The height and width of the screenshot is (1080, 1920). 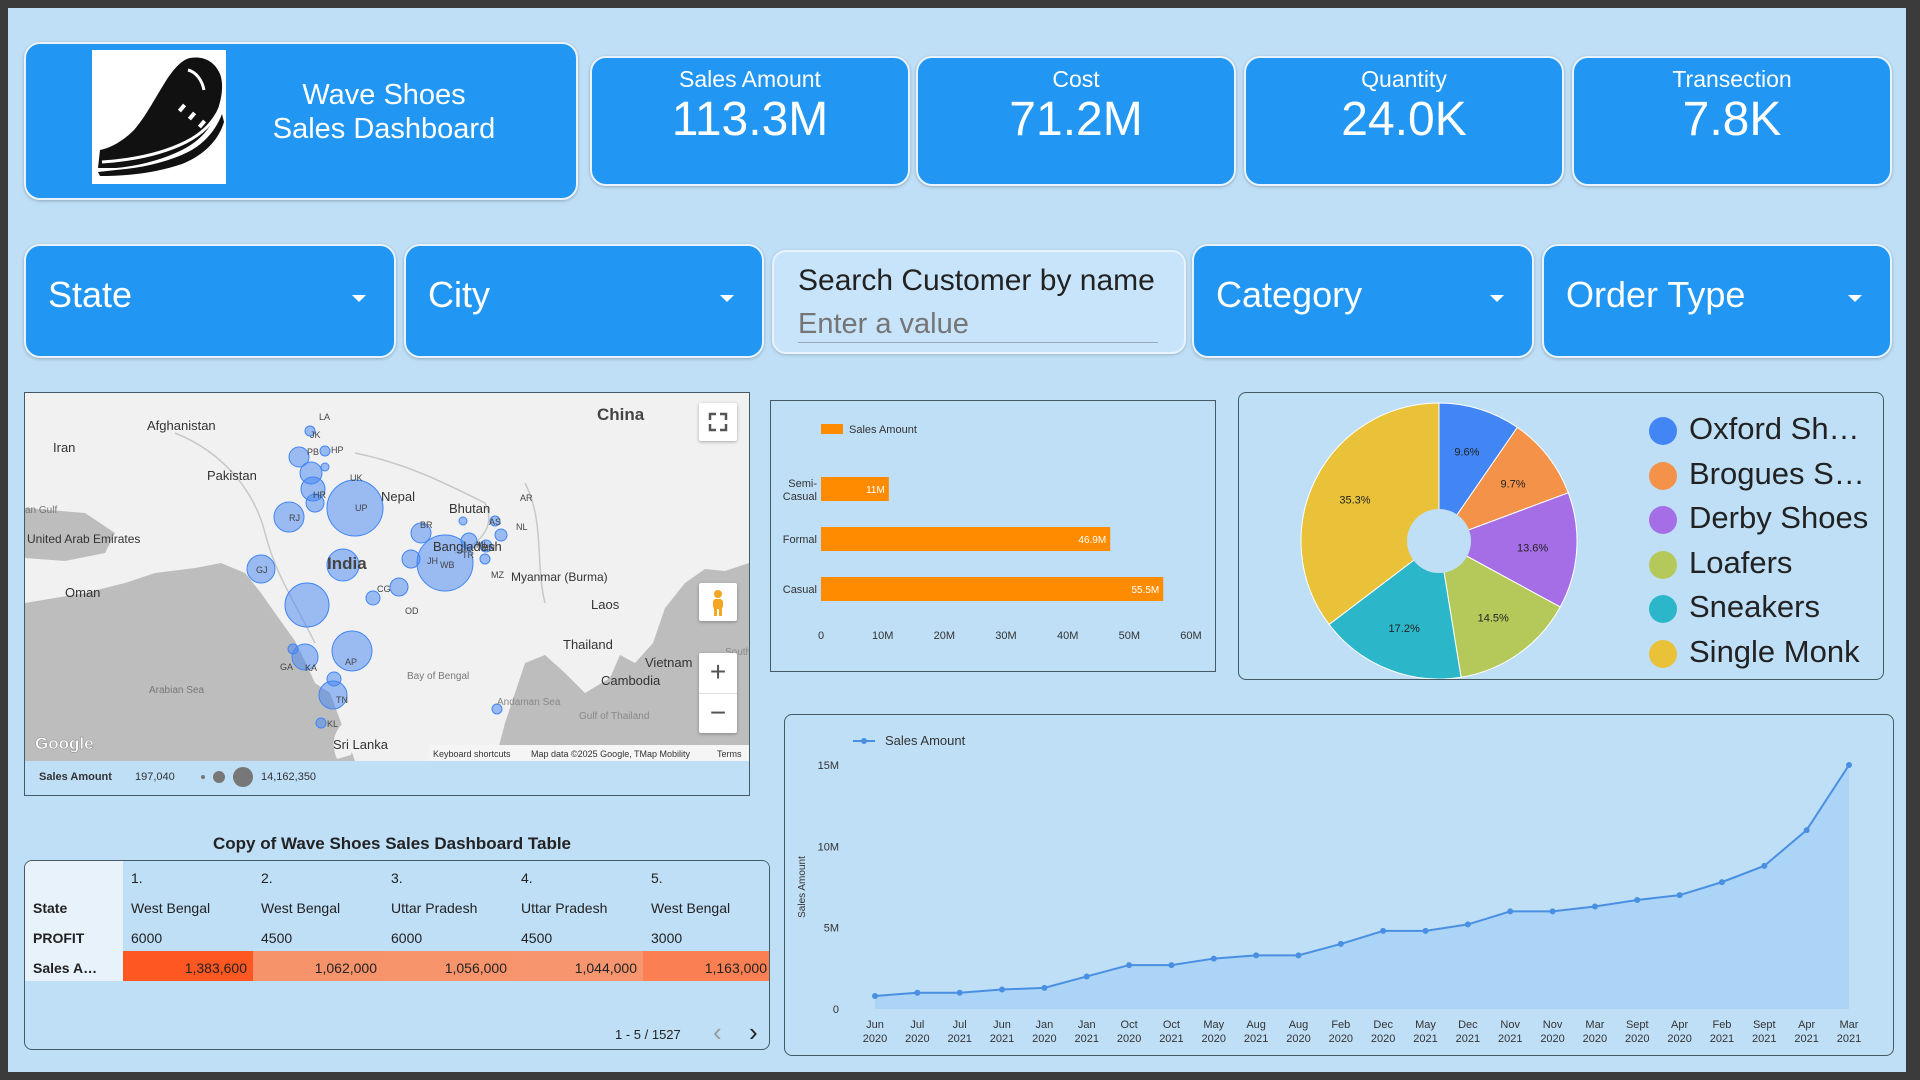 I want to click on state-label: GJ, so click(x=262, y=570).